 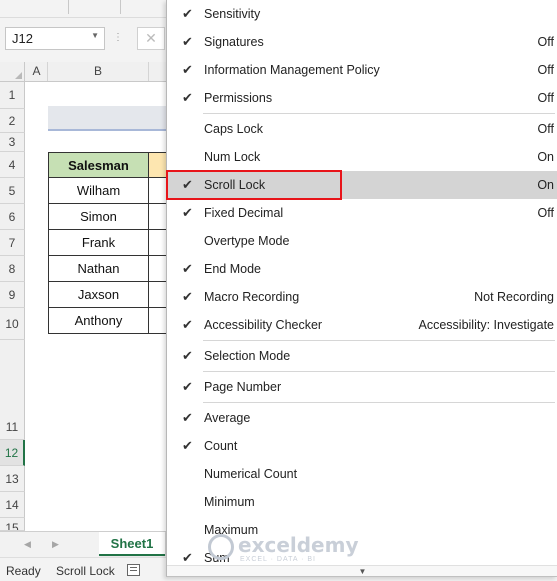 What do you see at coordinates (12, 243) in the screenshot?
I see `row-header-7: 7` at bounding box center [12, 243].